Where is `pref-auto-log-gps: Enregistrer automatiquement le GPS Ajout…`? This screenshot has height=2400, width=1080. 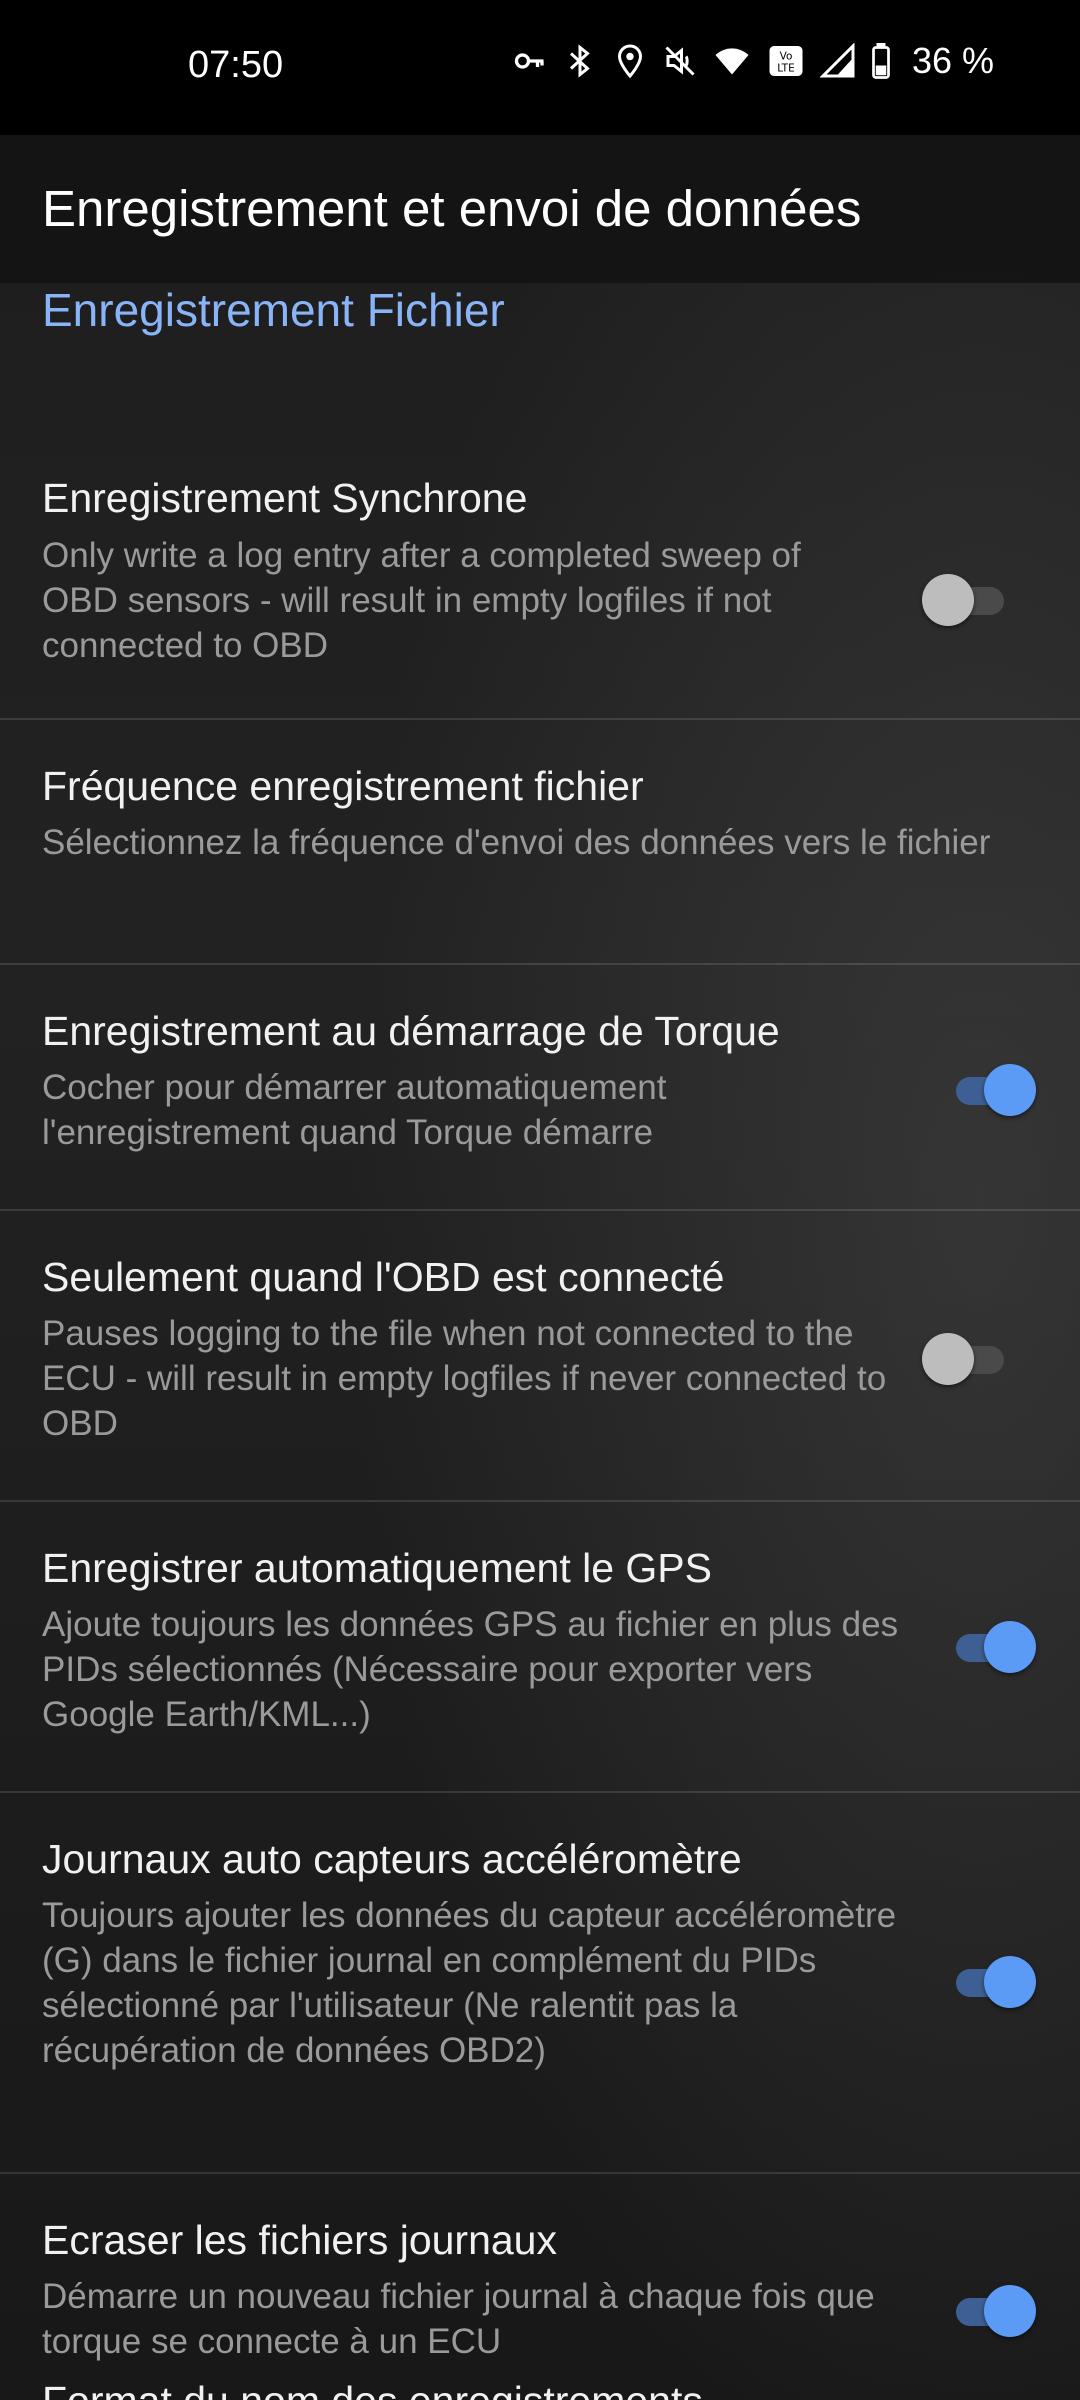 pref-auto-log-gps: Enregistrer automatiquement le GPS Ajout… is located at coordinates (540, 1646).